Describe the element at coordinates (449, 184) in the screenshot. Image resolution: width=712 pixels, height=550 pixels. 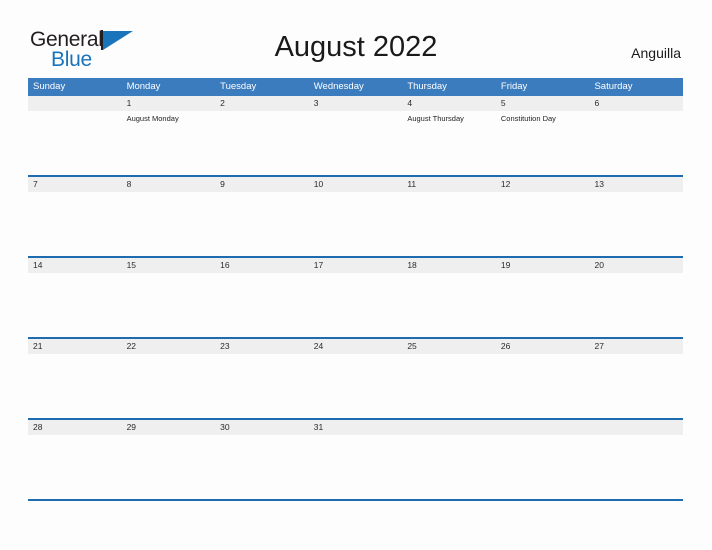
I see `date-number: 11` at that location.